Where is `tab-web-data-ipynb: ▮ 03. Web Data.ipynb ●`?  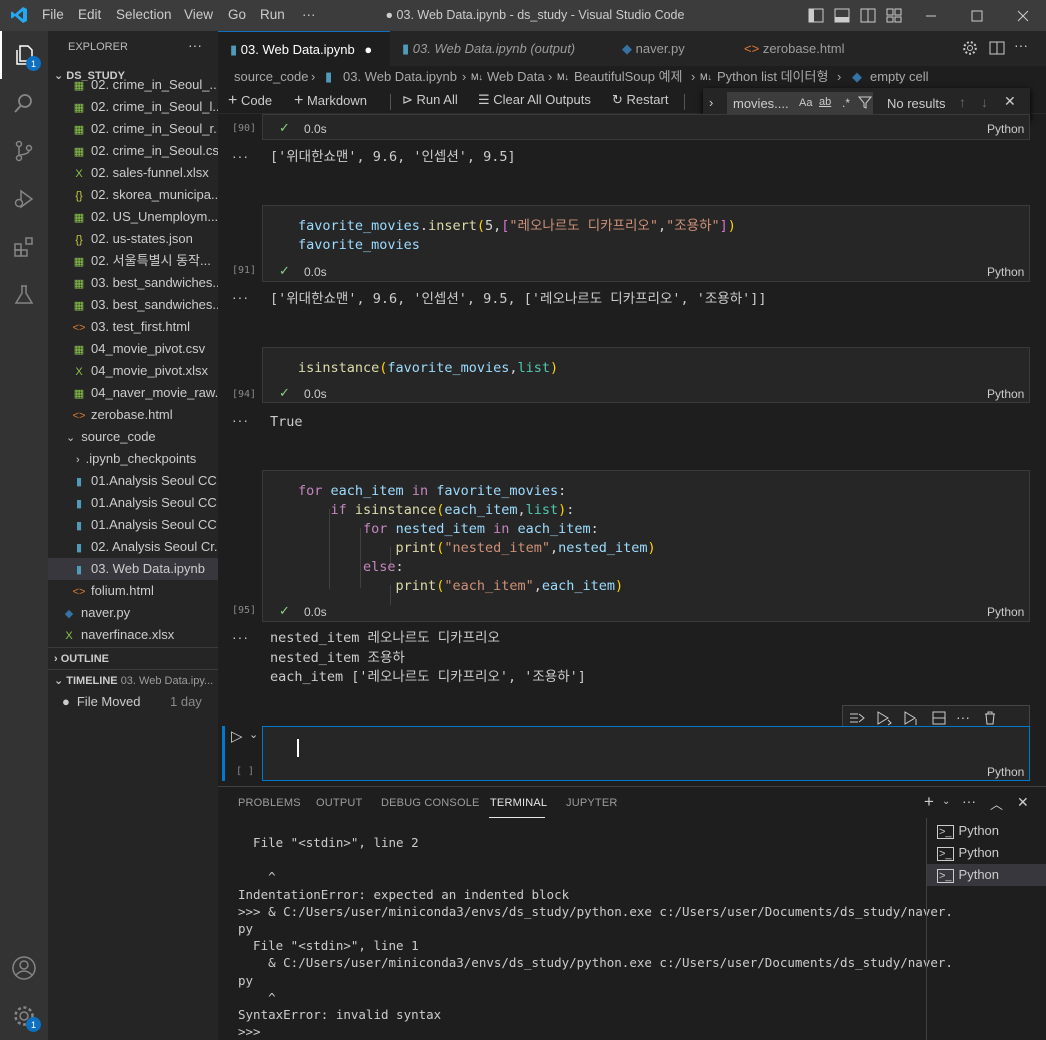
tab-web-data-ipynb: ▮ 03. Web Data.ipynb ● is located at coordinates (304, 48).